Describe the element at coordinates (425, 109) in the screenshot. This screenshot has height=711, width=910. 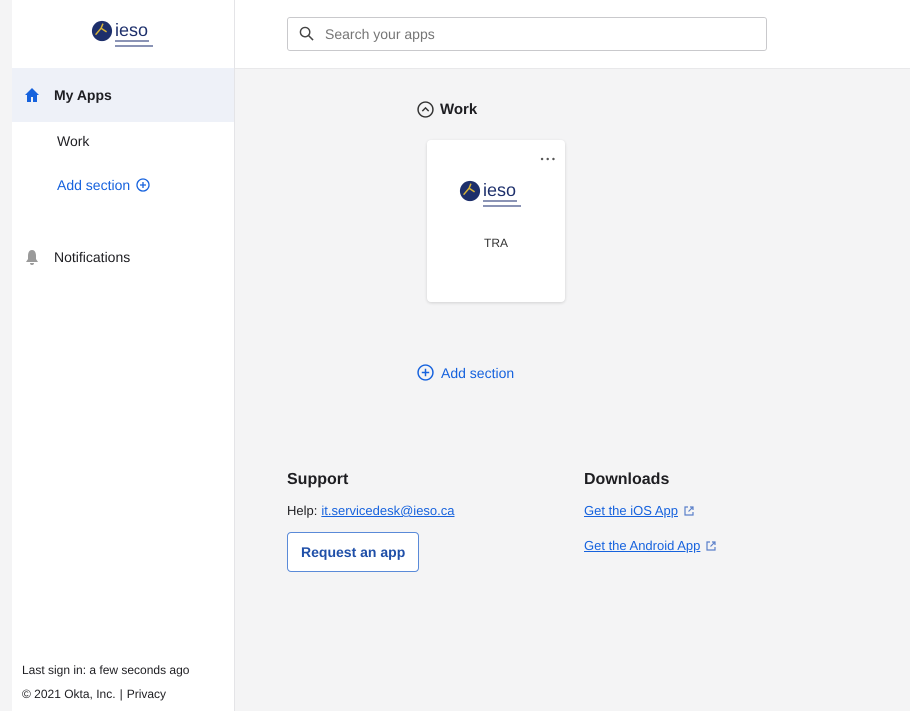
I see `collapse-icon` at that location.